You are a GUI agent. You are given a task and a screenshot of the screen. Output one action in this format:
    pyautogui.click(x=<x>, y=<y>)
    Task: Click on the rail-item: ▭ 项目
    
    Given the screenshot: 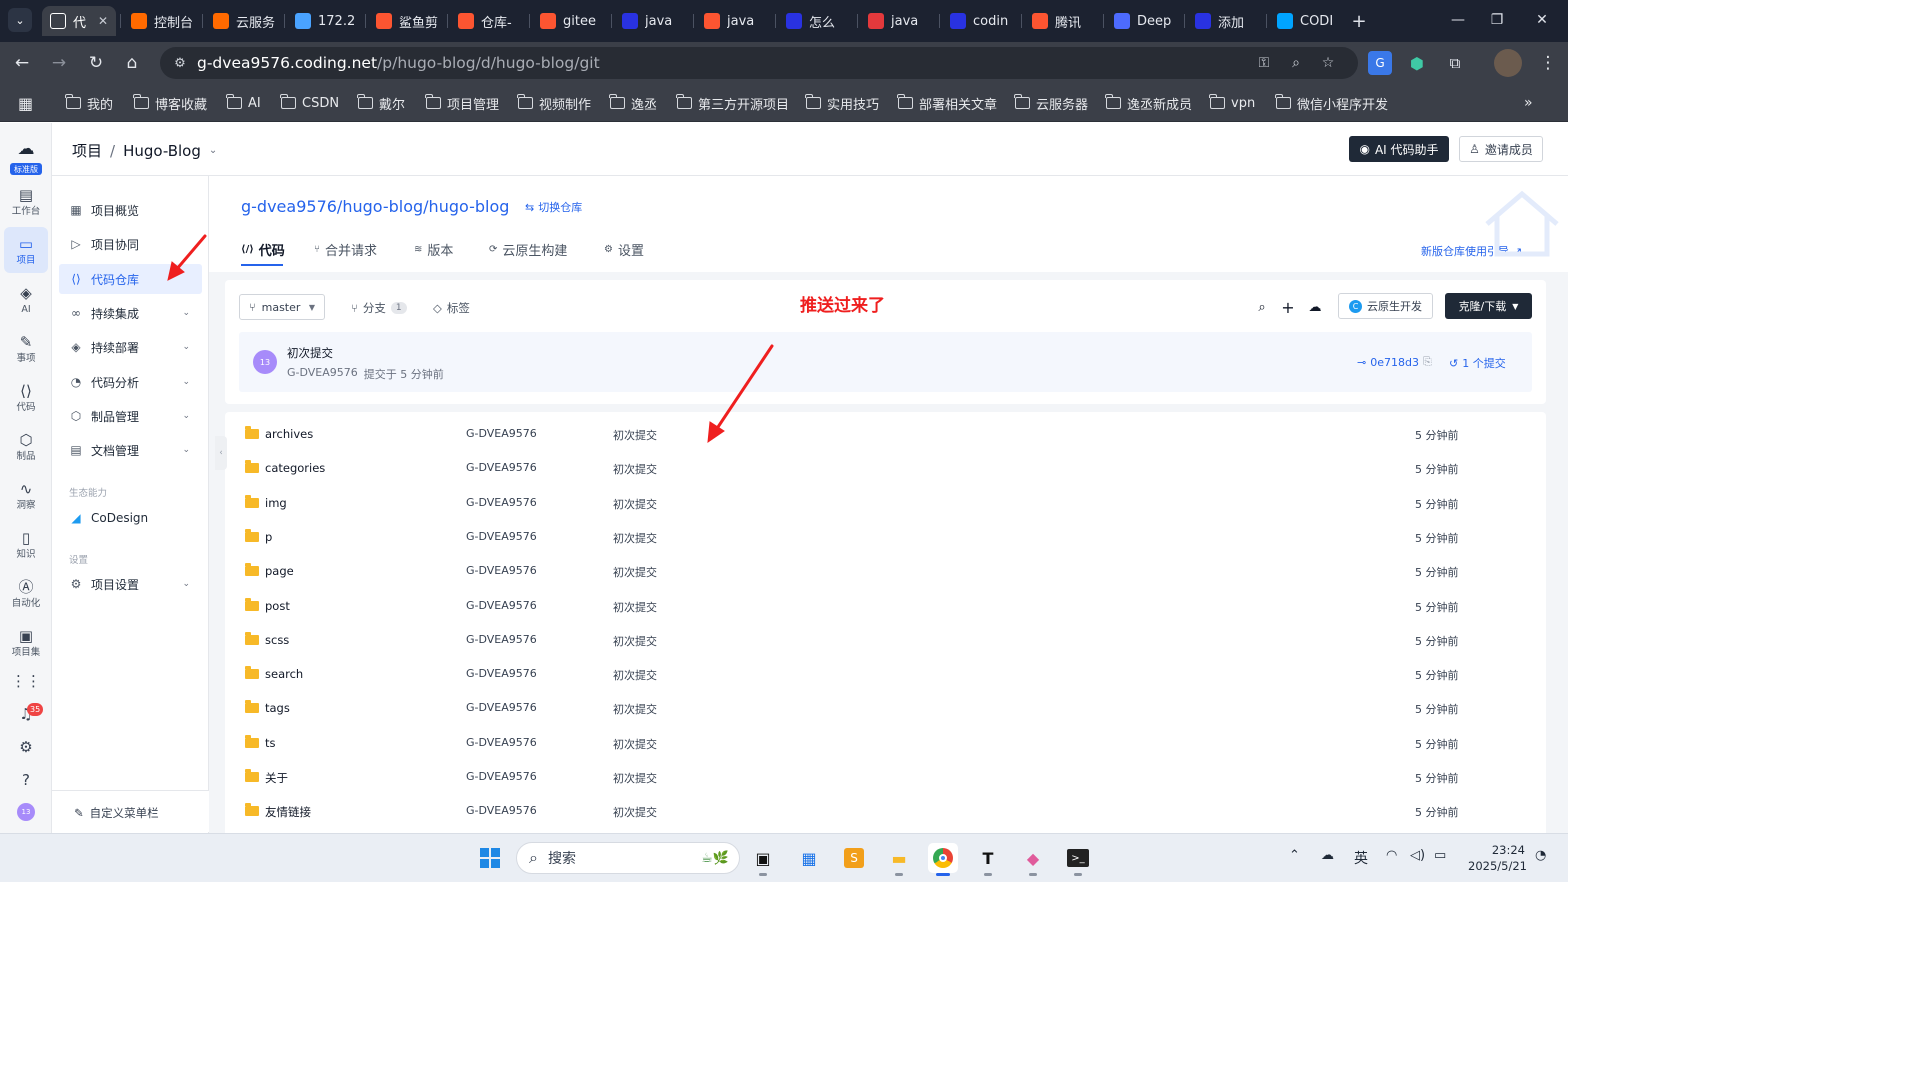 What is the action you would take?
    pyautogui.click(x=26, y=250)
    